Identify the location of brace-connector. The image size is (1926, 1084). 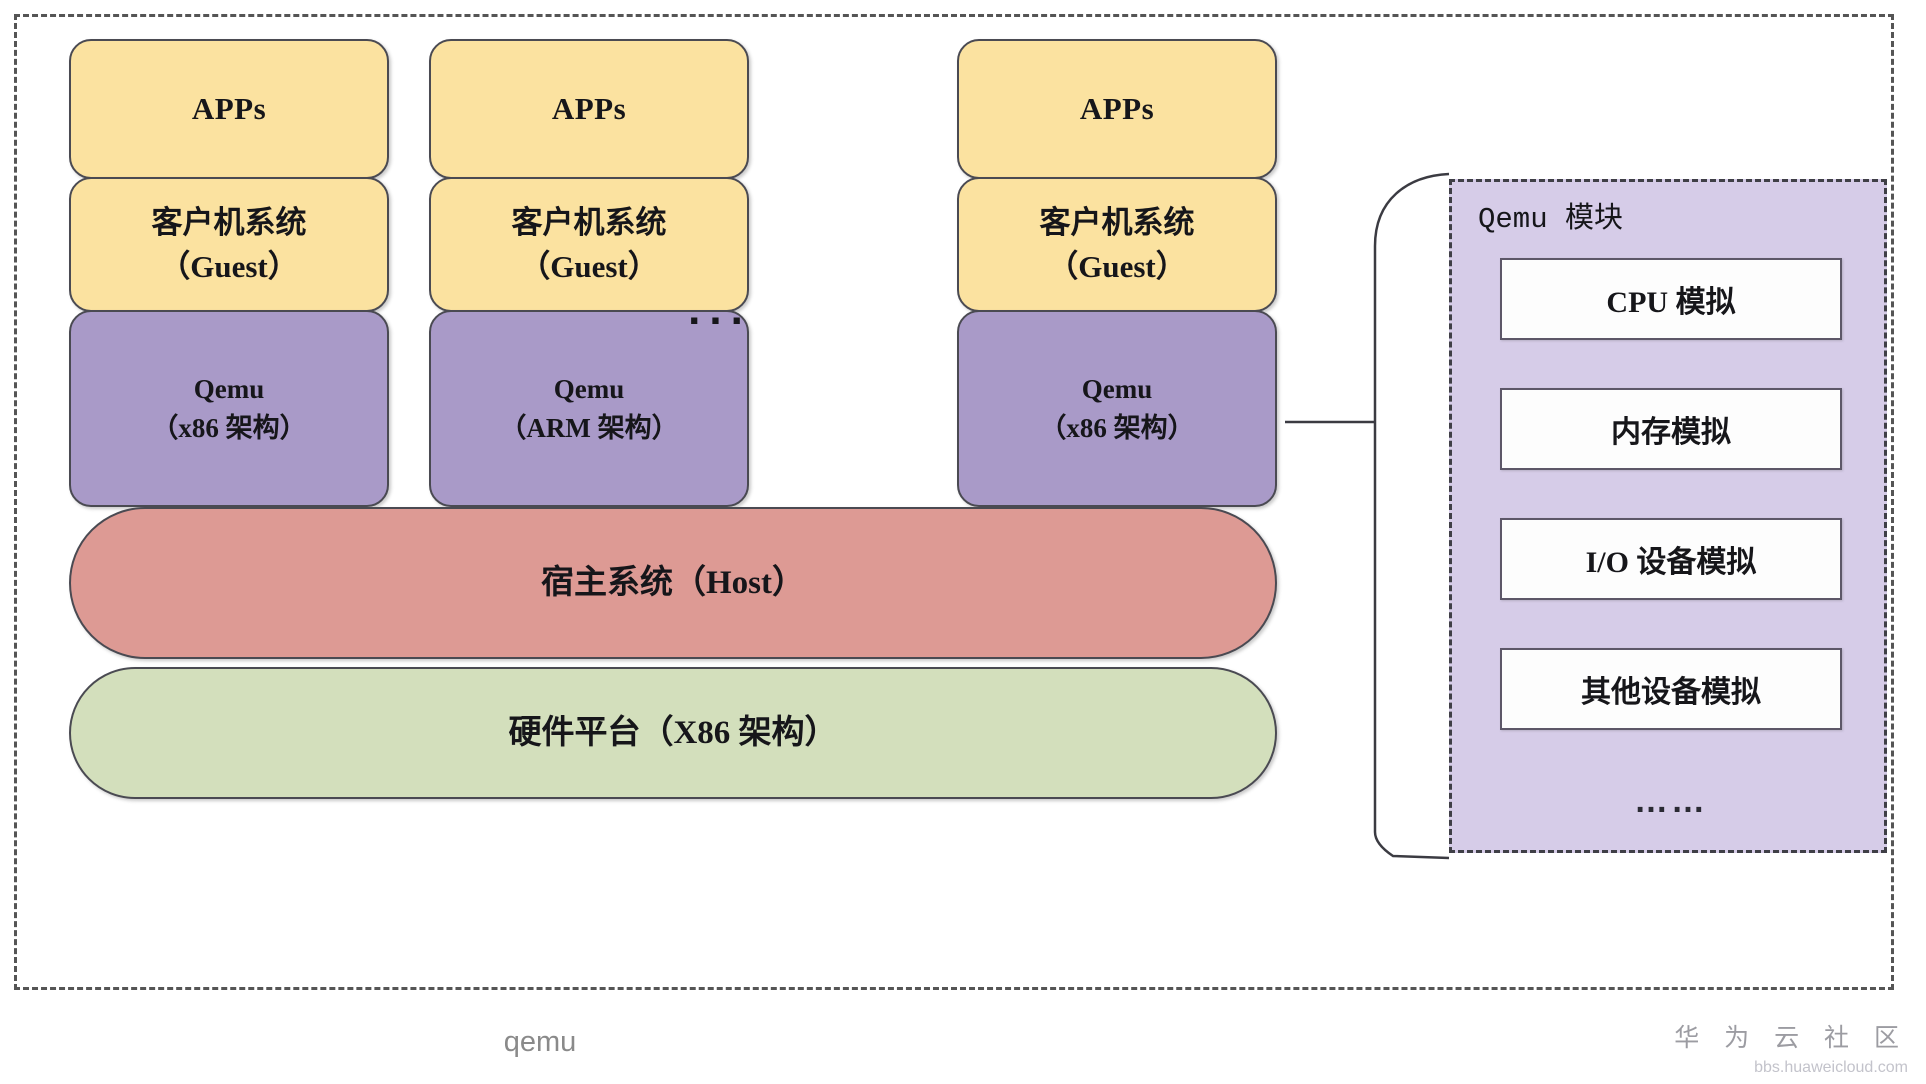
(1367, 516).